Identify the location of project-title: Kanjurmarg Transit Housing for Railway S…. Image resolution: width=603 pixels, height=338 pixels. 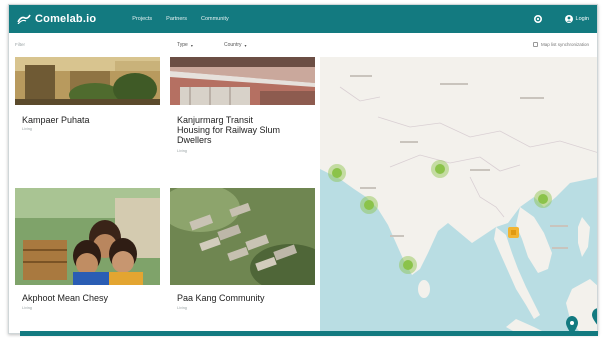
(229, 130).